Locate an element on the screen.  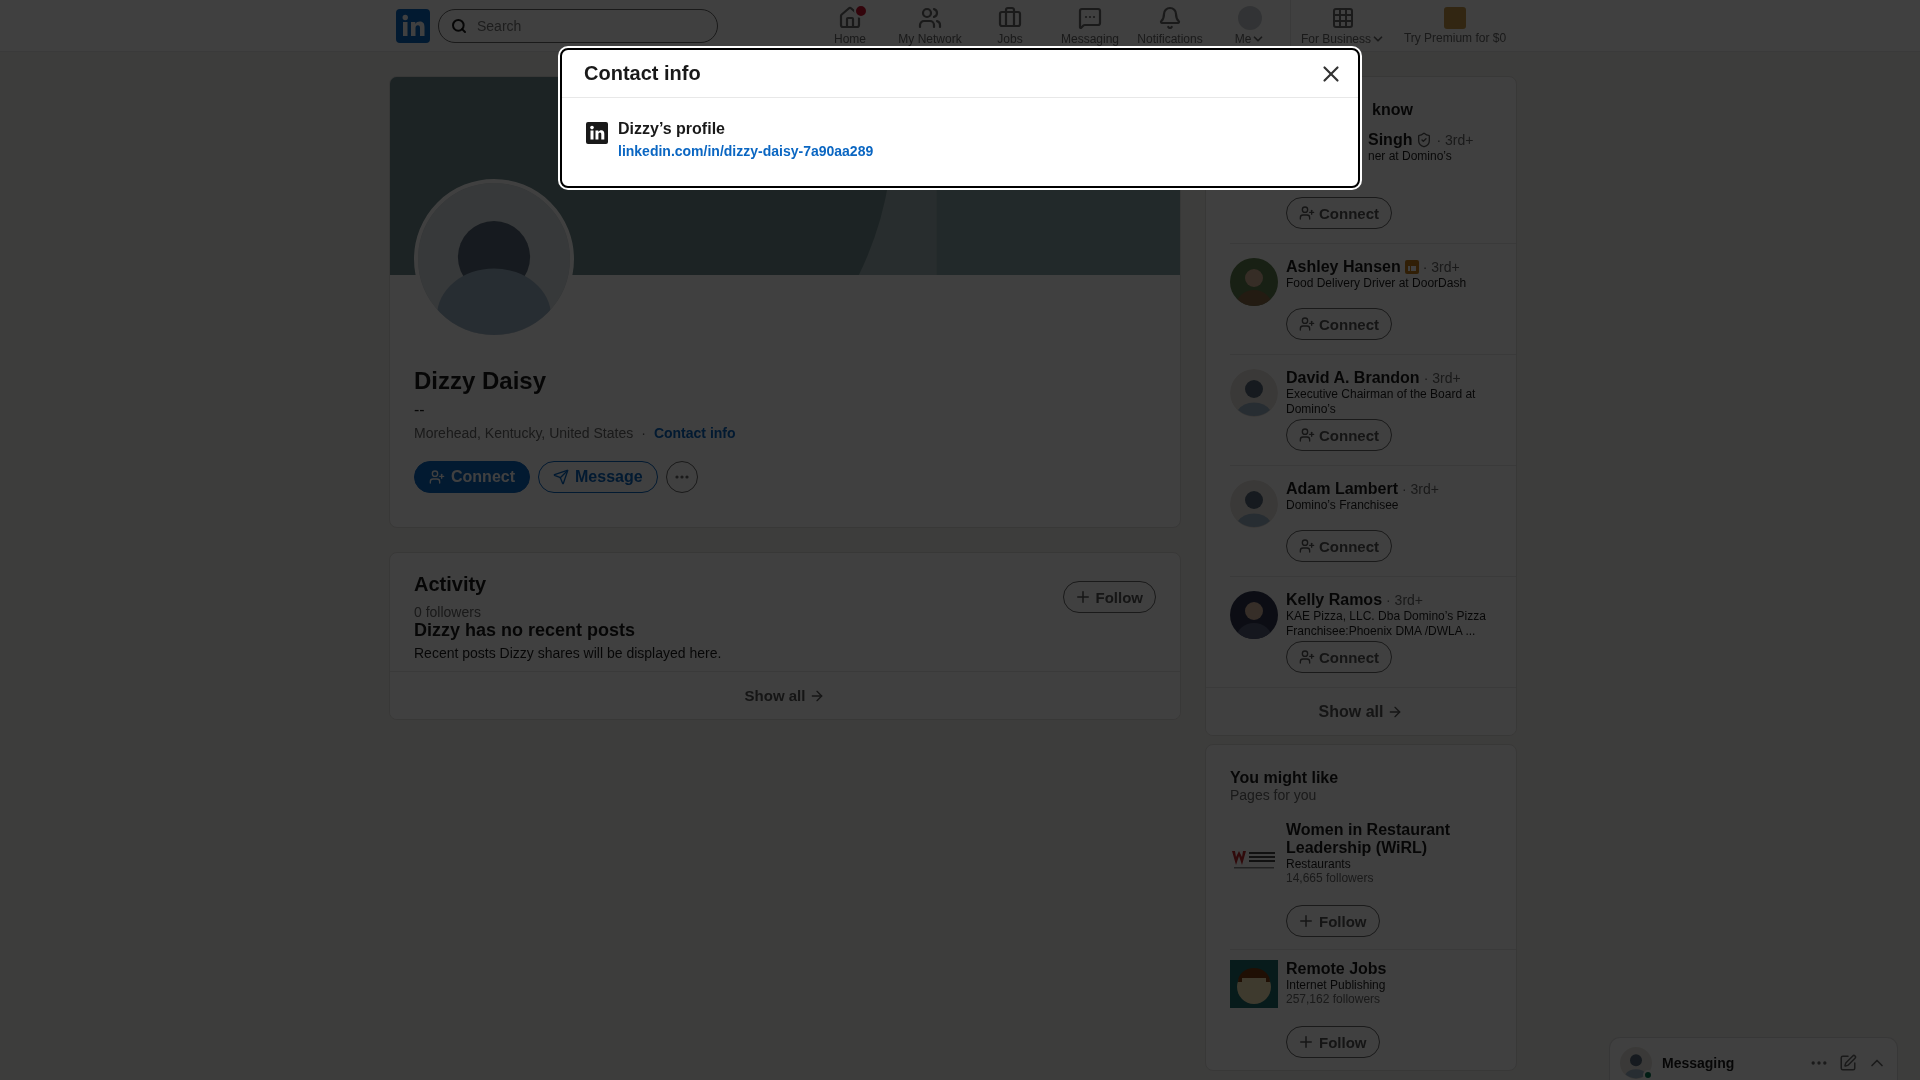
logo-icon is located at coordinates (413, 25).